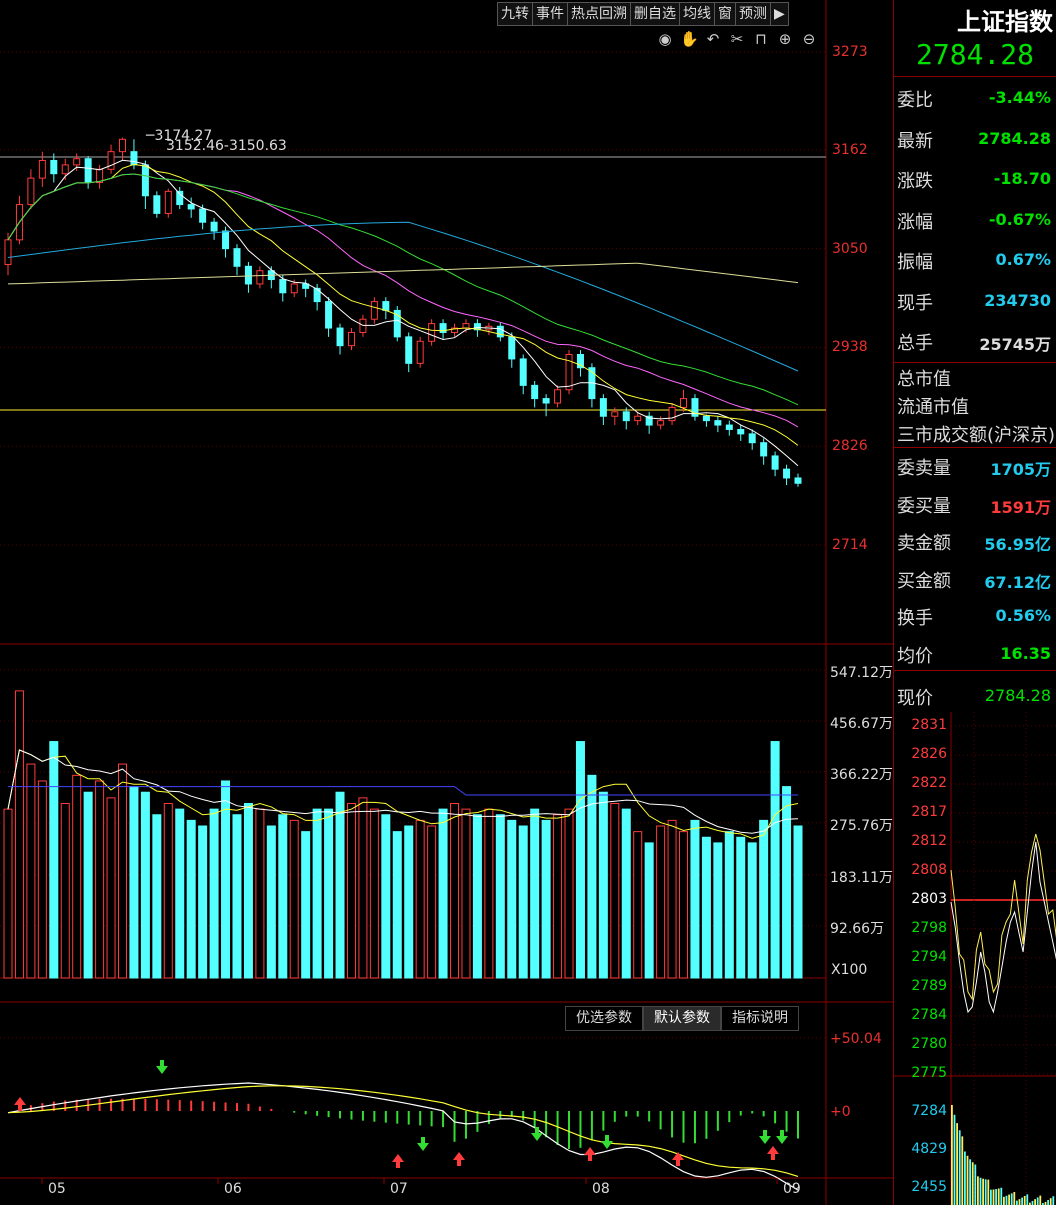 This screenshot has height=1205, width=1056. I want to click on order-key: 卖金额, so click(924, 543).